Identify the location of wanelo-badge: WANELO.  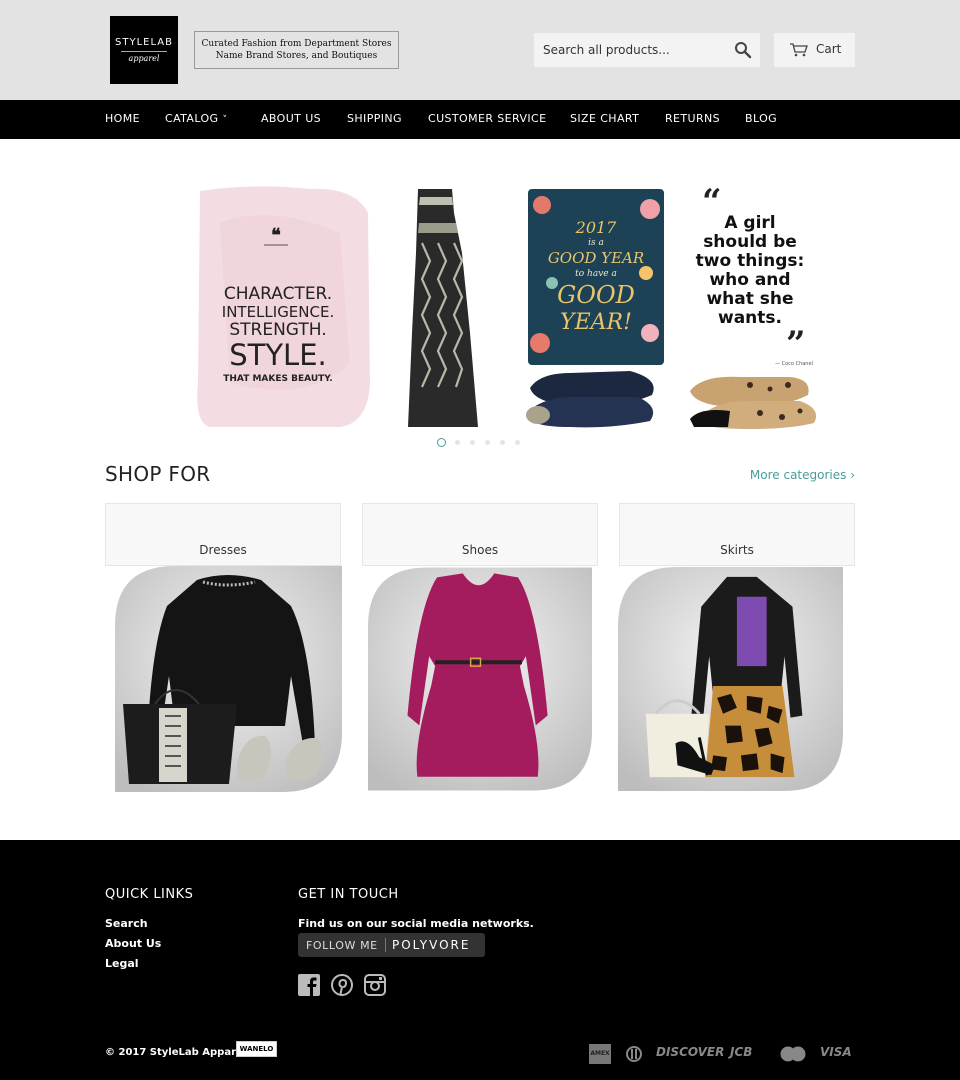
(256, 1049).